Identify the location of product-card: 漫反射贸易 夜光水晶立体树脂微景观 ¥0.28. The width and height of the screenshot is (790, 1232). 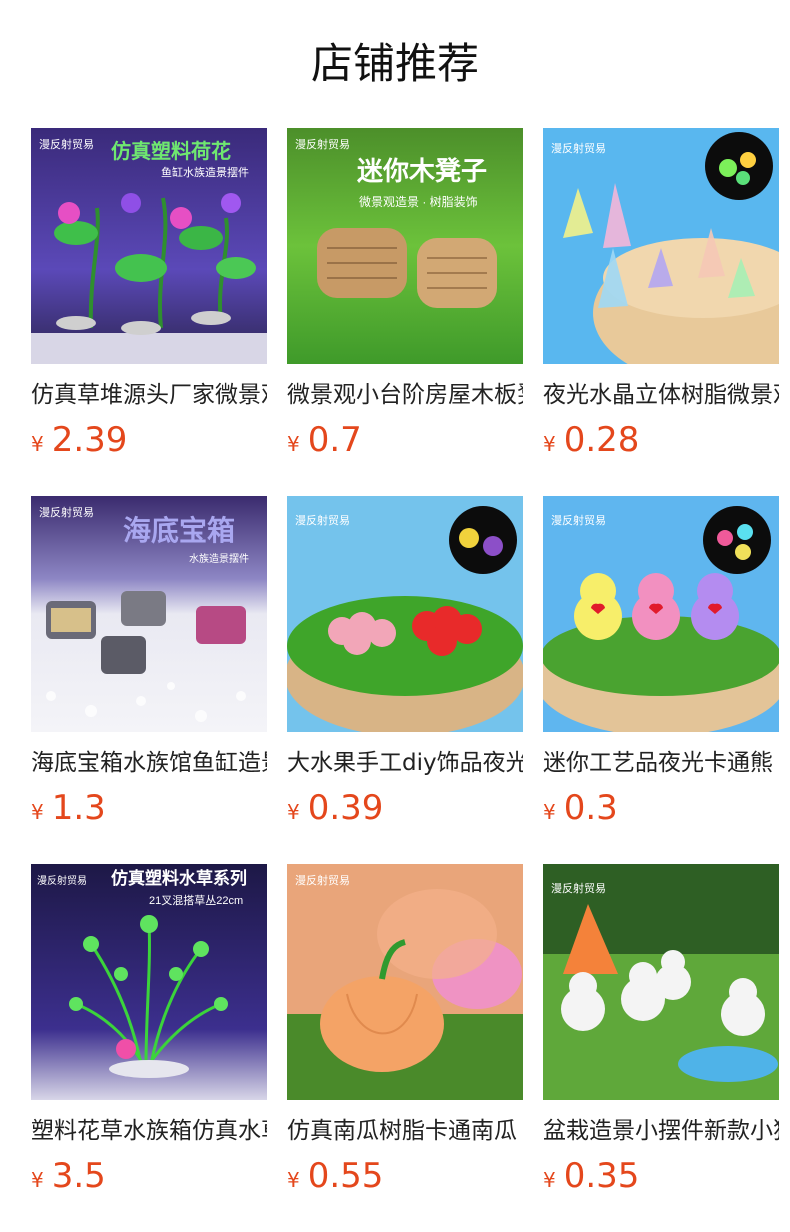
(661, 312).